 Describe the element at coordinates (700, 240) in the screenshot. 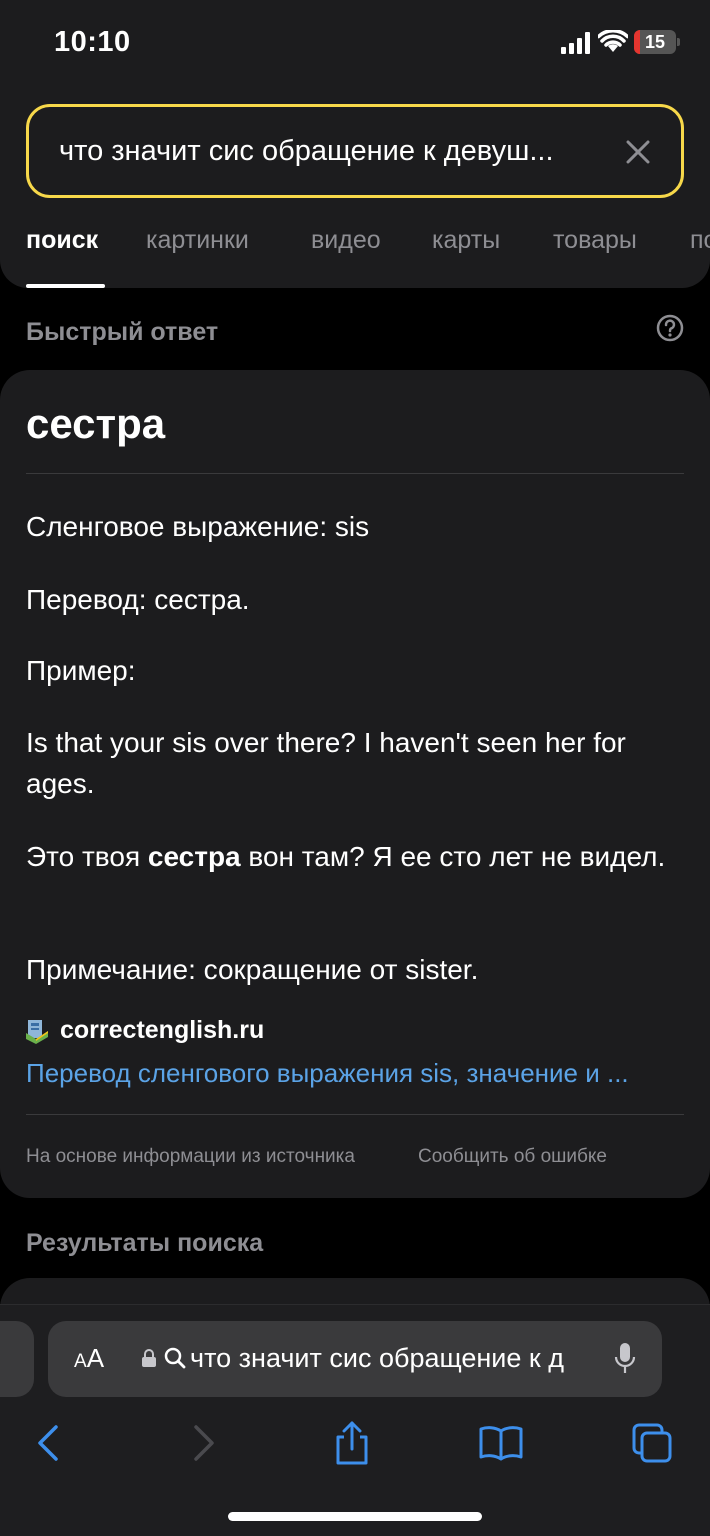

I see `tab-more: по` at that location.